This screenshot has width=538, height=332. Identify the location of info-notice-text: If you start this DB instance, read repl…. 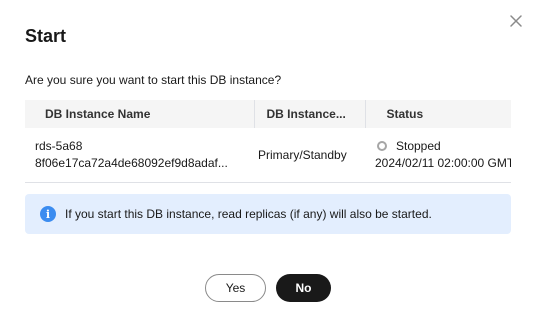
(248, 214).